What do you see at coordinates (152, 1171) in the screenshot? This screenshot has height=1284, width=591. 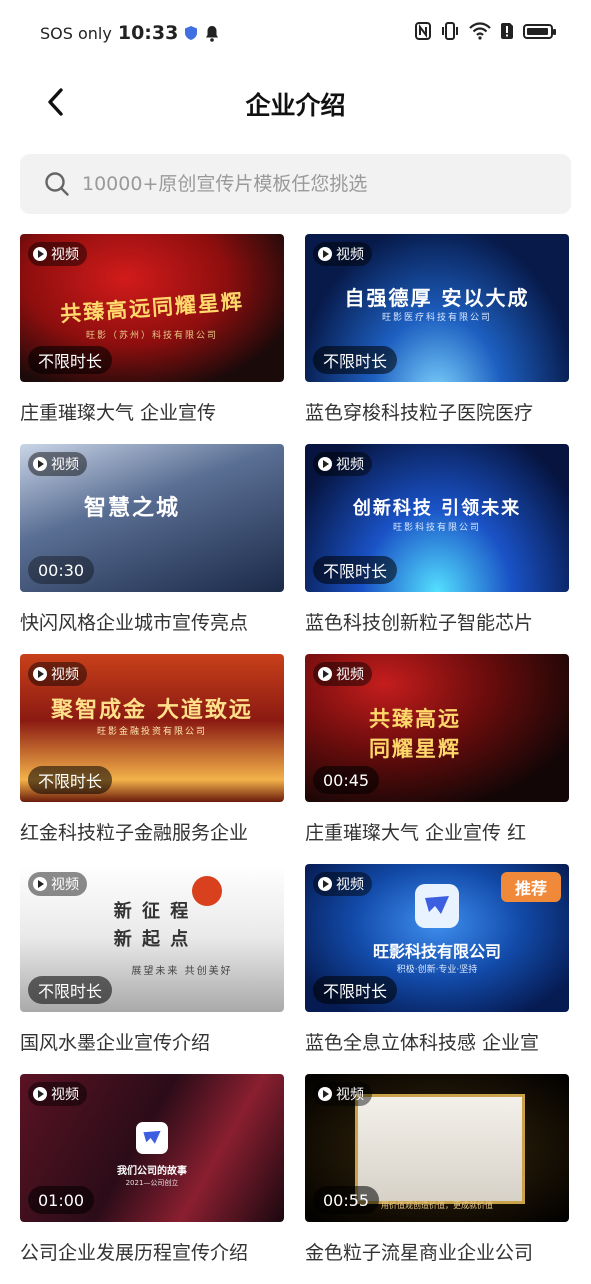 I see `thumbnail-title: 我们公司的故事` at bounding box center [152, 1171].